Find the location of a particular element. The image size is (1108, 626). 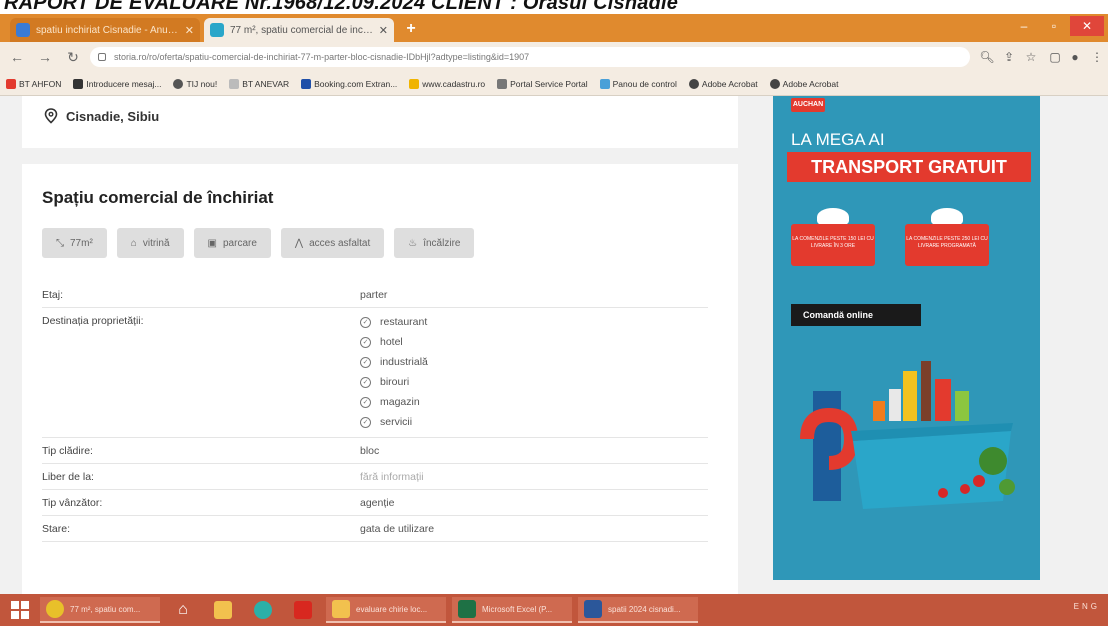

chip-area: ⤡ 77m² is located at coordinates (74, 243).